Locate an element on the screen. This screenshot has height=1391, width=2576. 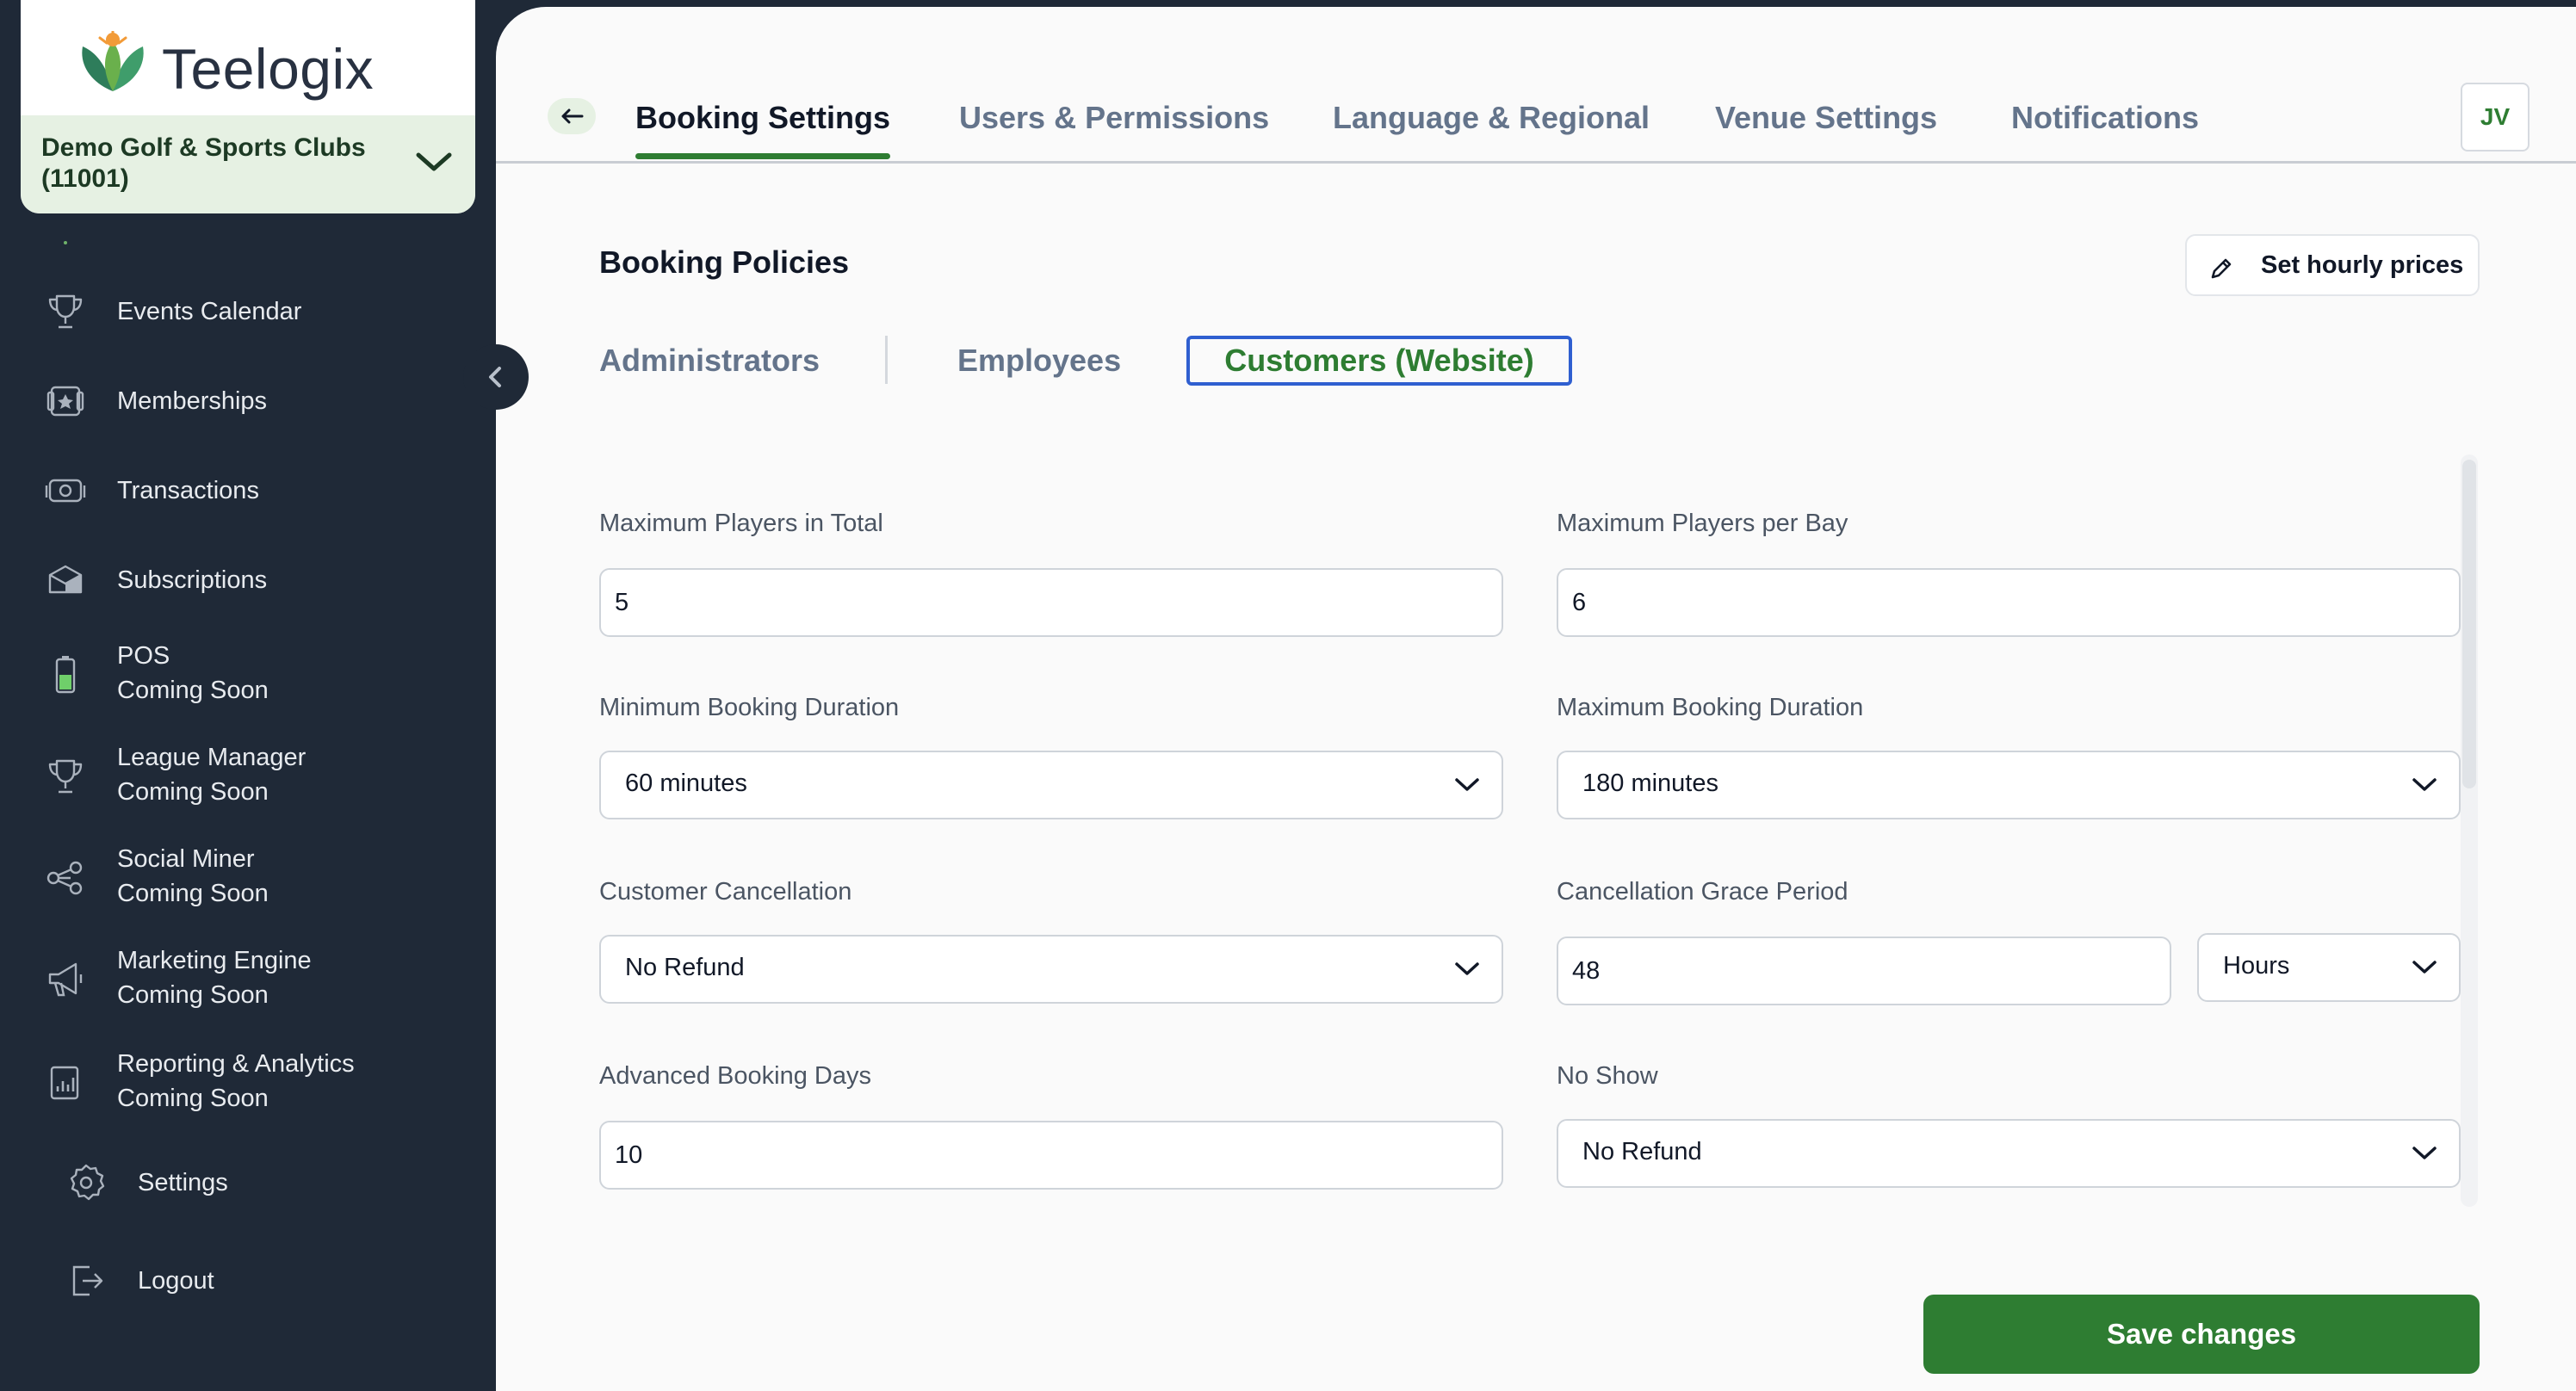
sidebar-item-label: POS is located at coordinates (144, 656).